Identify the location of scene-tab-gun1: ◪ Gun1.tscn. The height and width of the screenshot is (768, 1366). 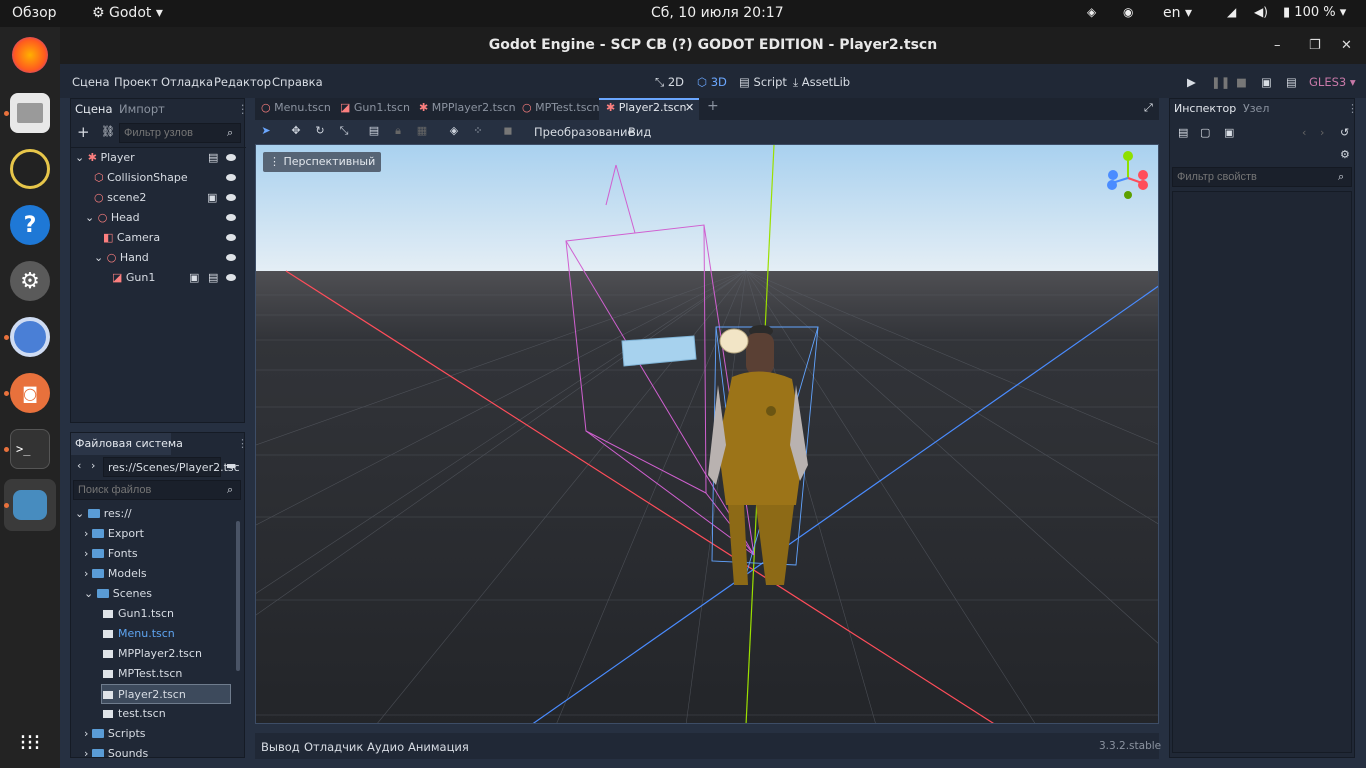
(375, 107).